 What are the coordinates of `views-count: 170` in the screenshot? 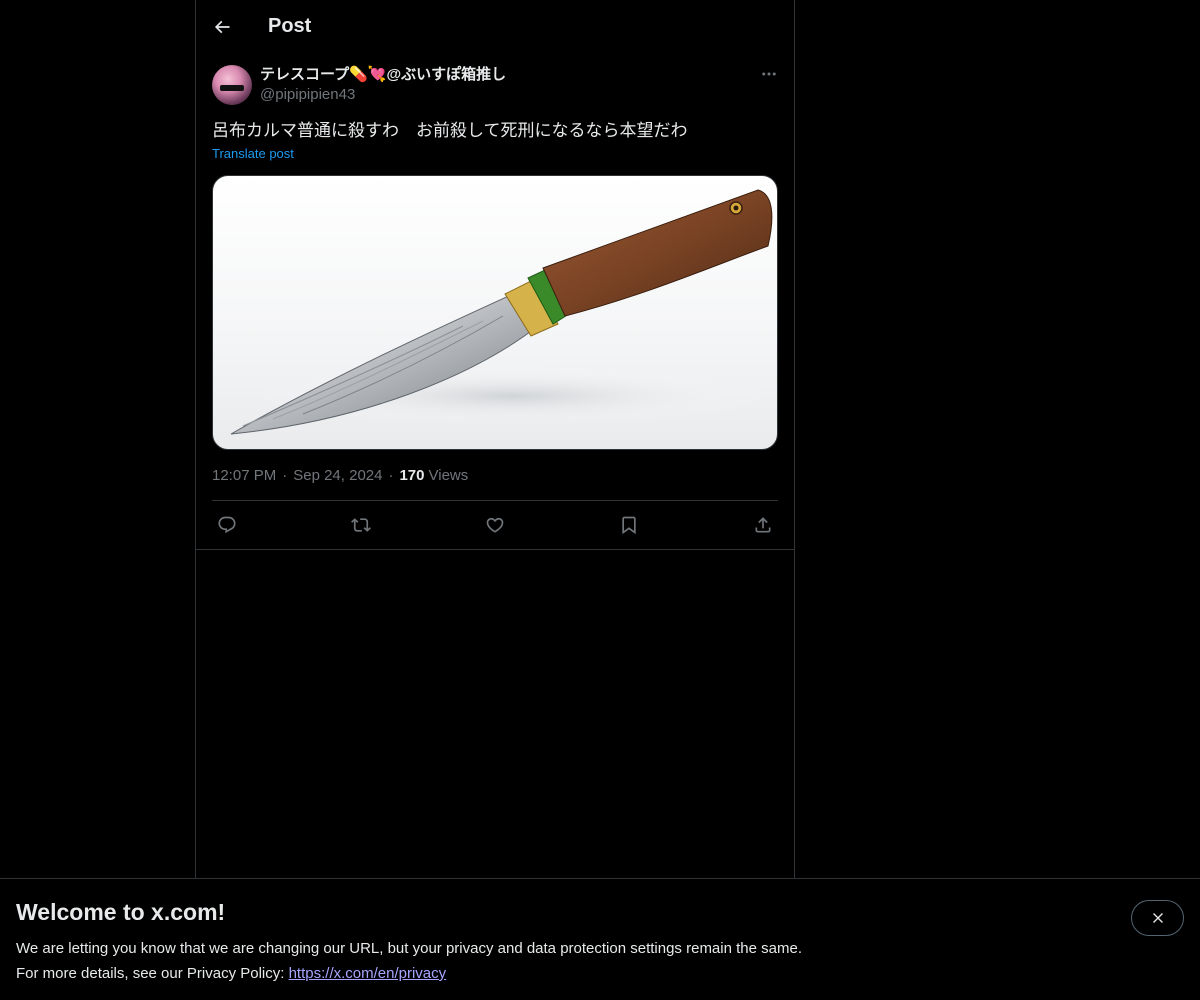 It's located at (412, 475).